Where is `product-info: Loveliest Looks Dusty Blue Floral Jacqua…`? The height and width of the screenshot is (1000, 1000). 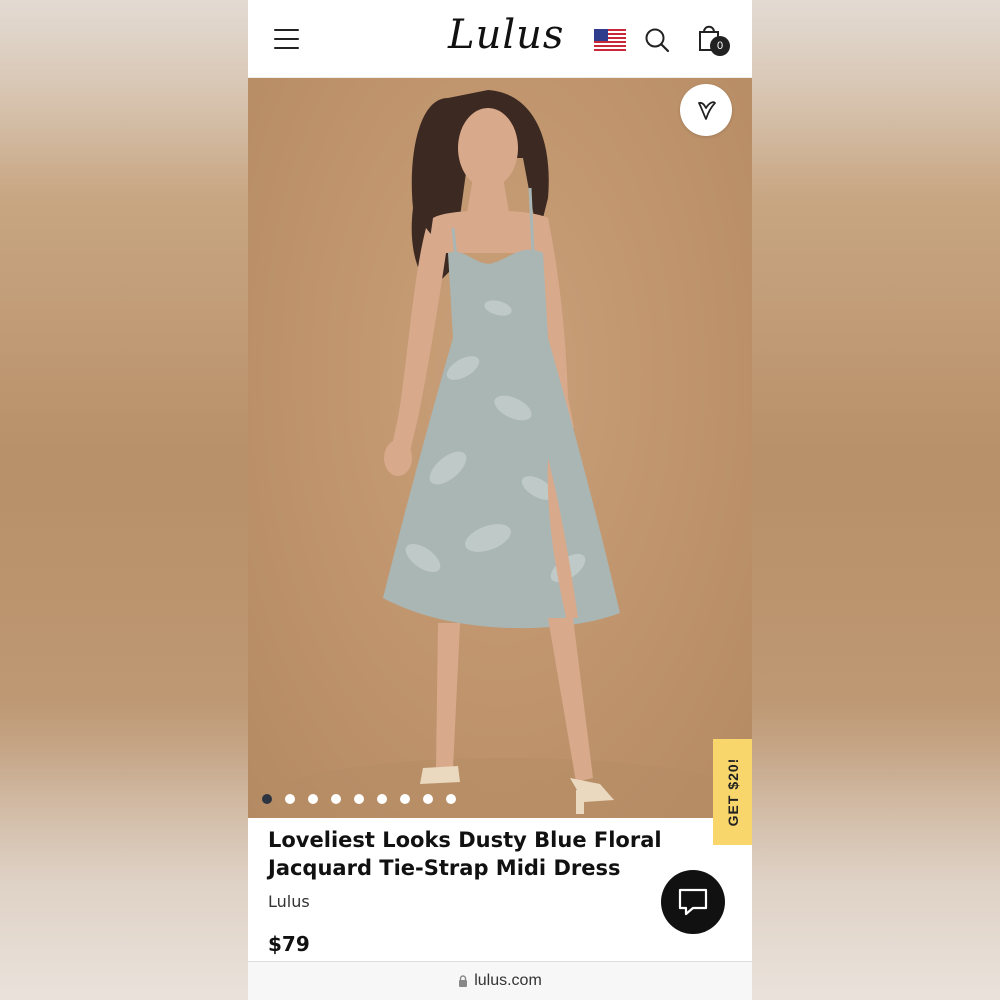
product-info: Loveliest Looks Dusty Blue Floral Jacqua… is located at coordinates (468, 868).